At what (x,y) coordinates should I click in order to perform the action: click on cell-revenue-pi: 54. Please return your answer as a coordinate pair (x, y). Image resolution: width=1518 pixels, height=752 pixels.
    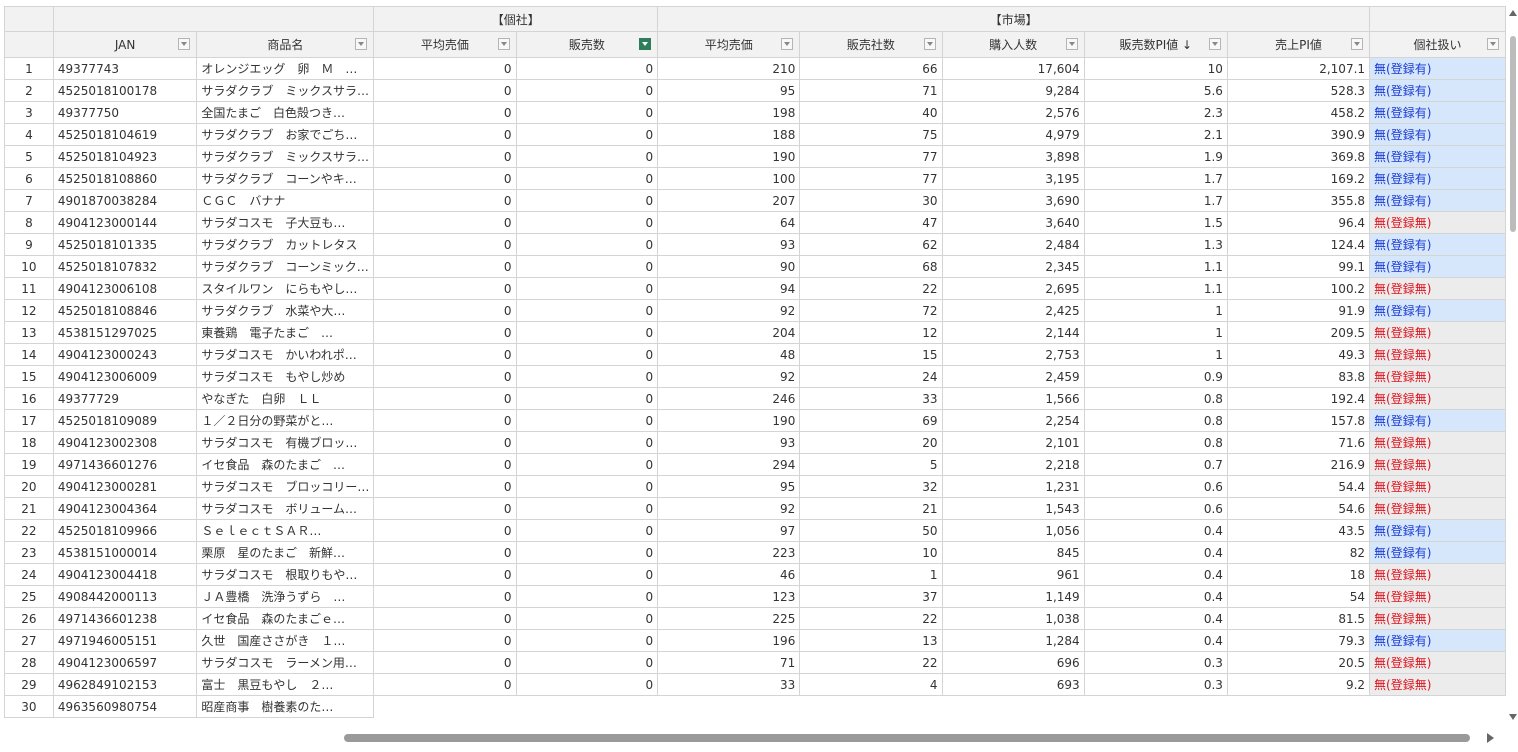
    Looking at the image, I should click on (1298, 596).